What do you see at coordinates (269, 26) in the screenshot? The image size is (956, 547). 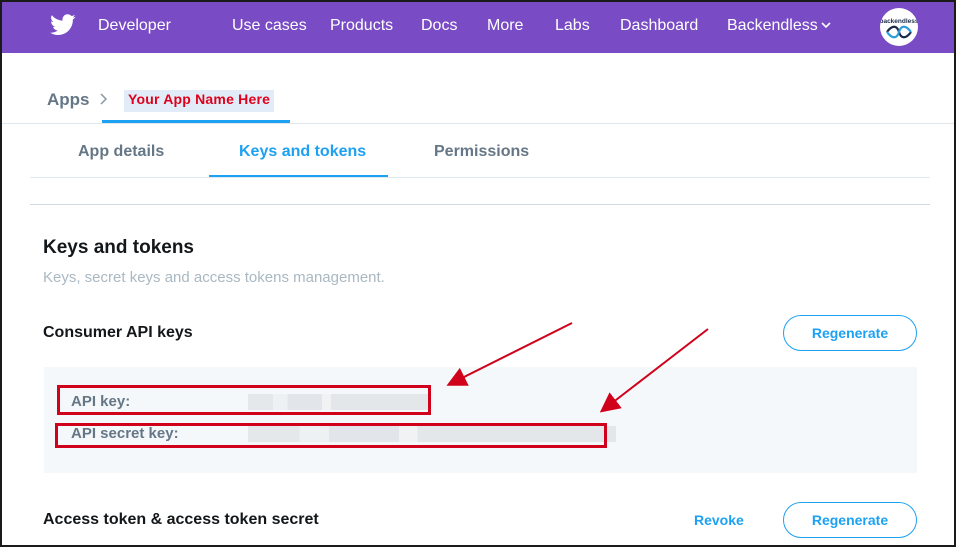 I see `nav-link-use-cases: Use cases` at bounding box center [269, 26].